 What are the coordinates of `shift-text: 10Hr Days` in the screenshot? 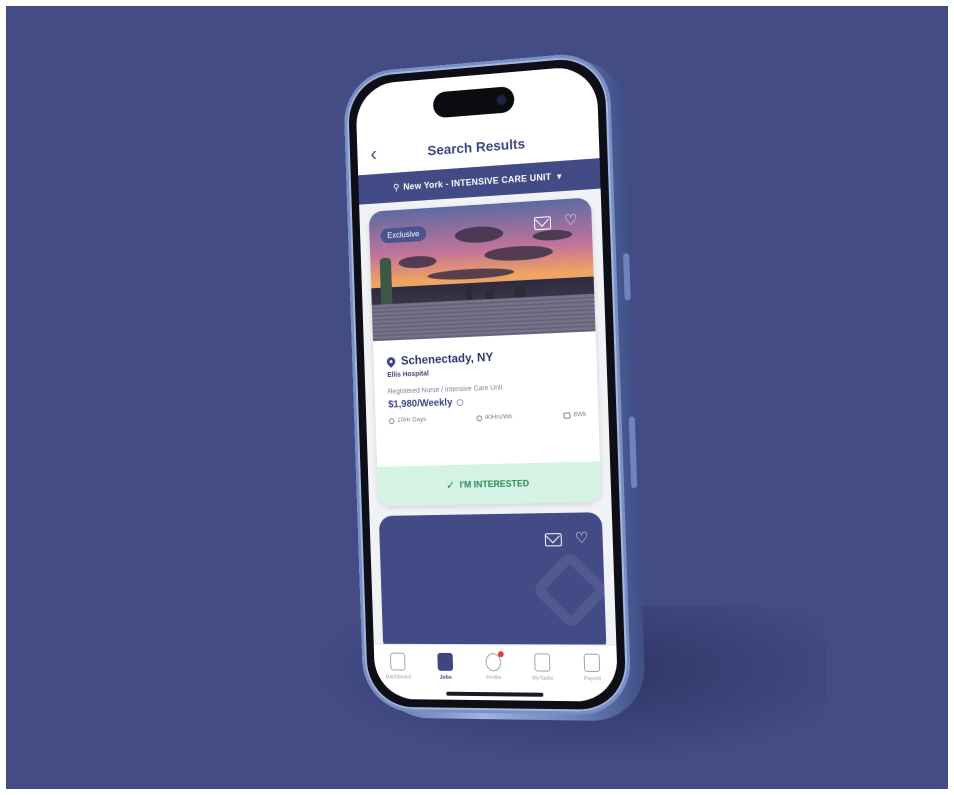 It's located at (412, 420).